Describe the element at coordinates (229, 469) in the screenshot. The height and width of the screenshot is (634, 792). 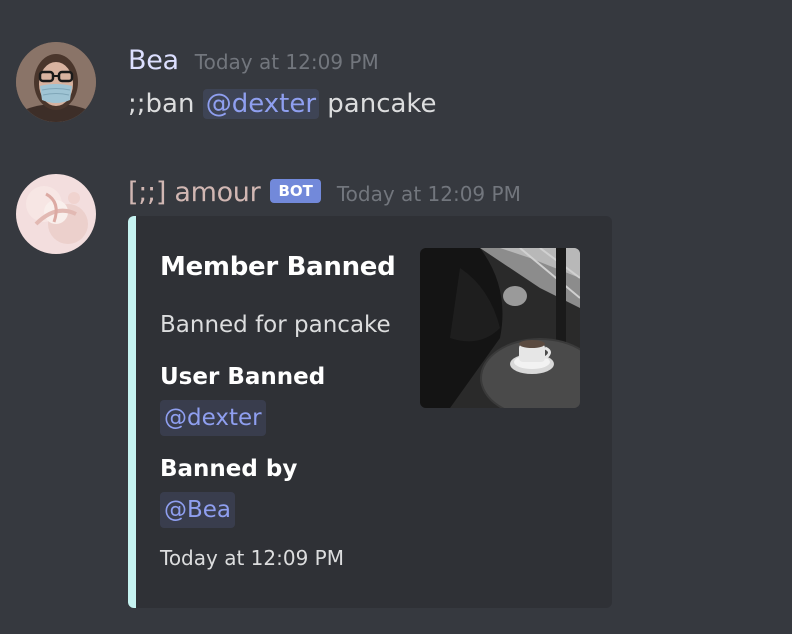
I see `embed-field-name: Banned by` at that location.